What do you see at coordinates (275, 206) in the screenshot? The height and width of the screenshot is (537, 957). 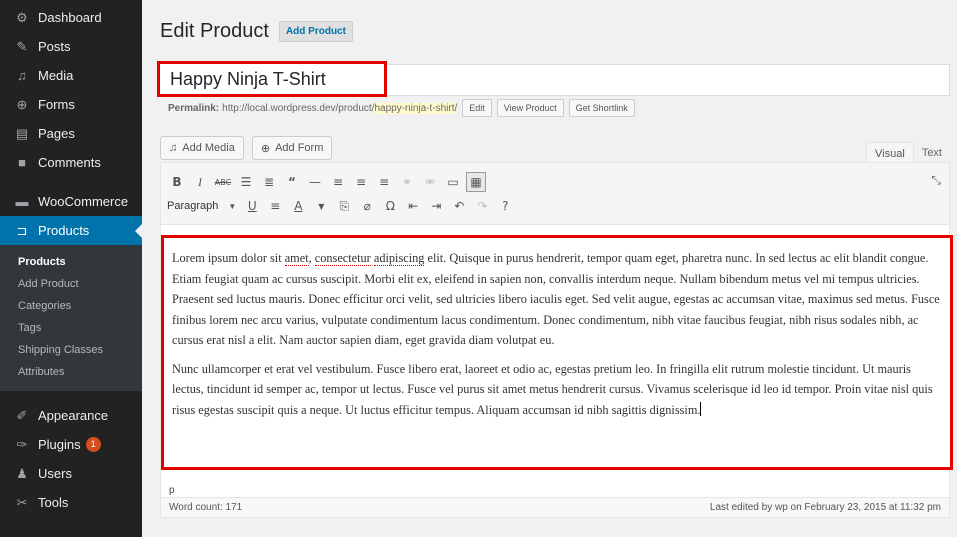 I see `justify-icon: ≡` at bounding box center [275, 206].